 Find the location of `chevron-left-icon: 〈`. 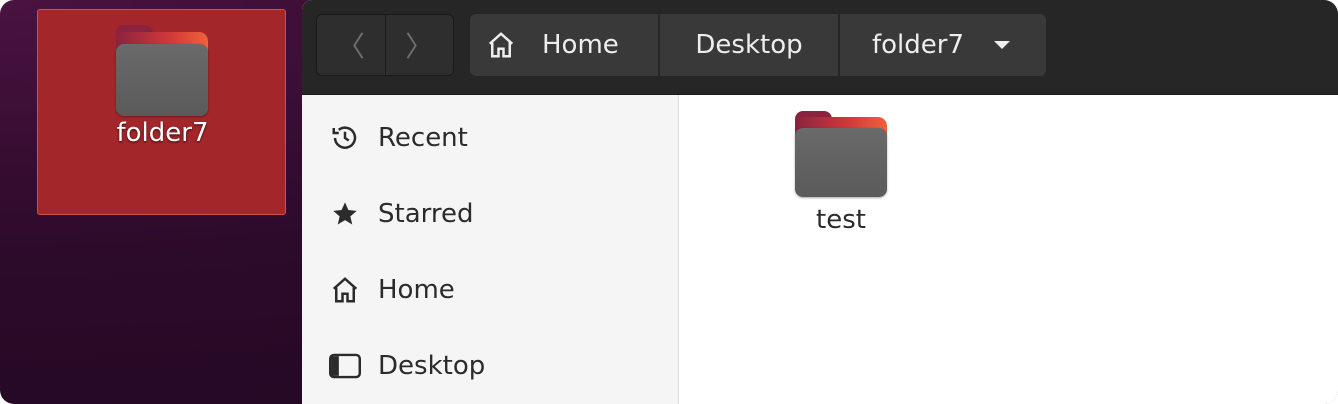

chevron-left-icon: 〈 is located at coordinates (350, 46).